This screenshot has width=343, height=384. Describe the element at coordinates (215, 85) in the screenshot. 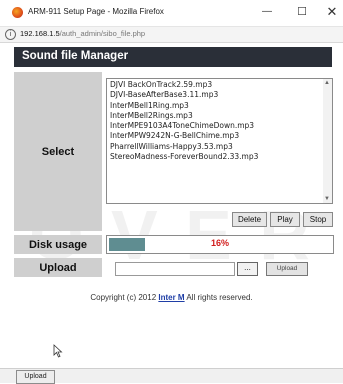

I see `file-item: DJVI BackOnTrack2.59.mp3` at that location.